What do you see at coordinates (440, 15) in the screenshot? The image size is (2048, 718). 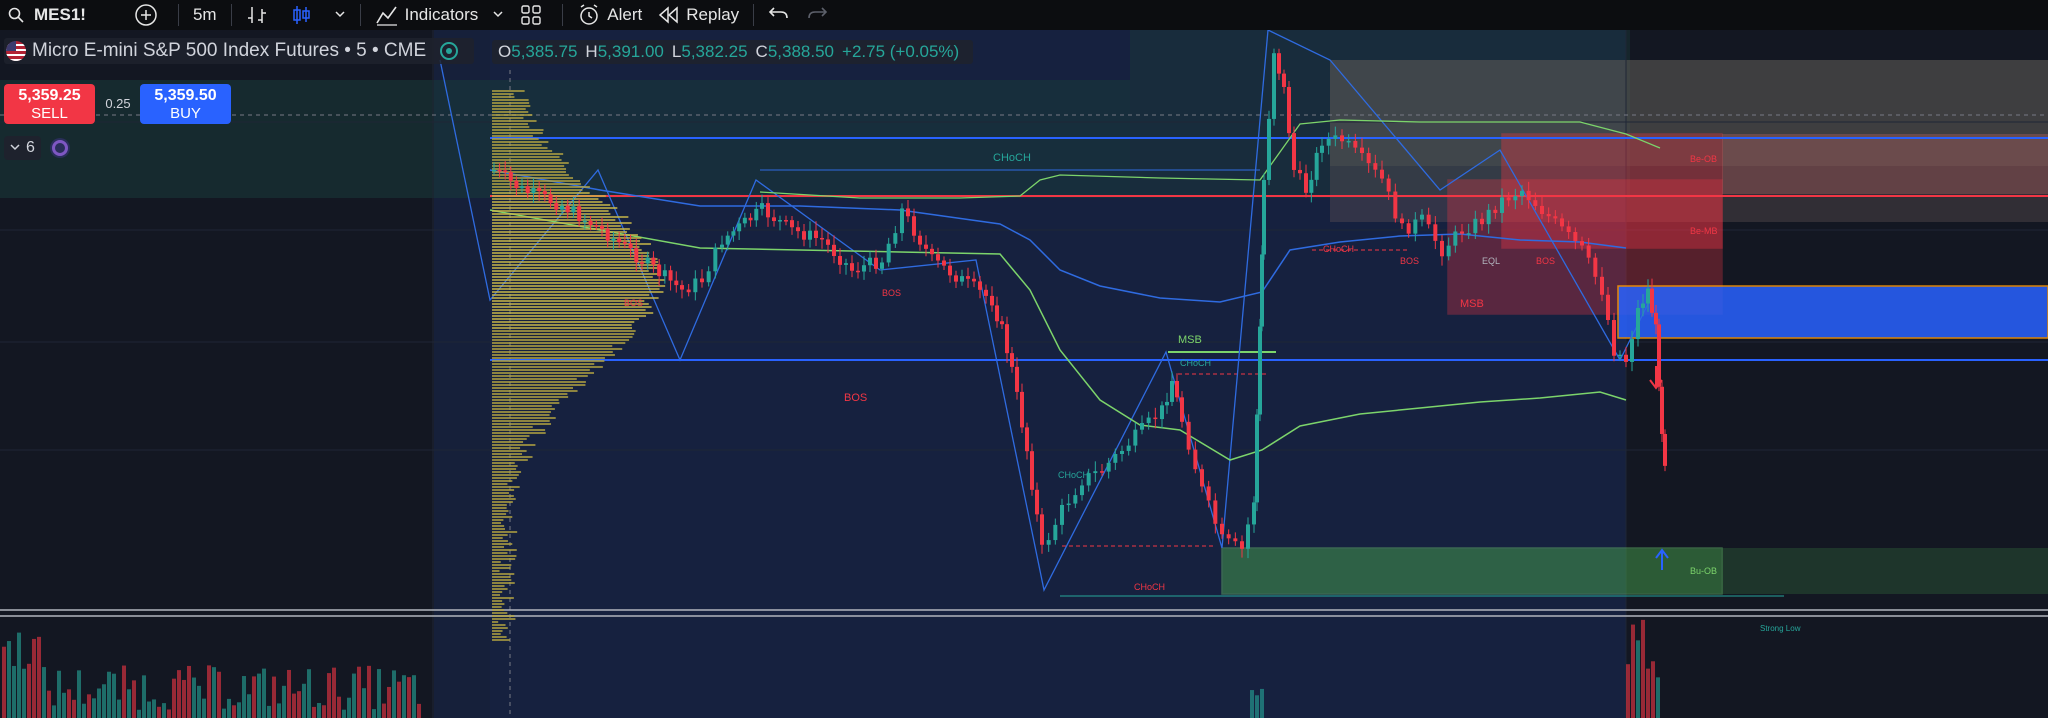 I see `indicators-button: Indicators` at bounding box center [440, 15].